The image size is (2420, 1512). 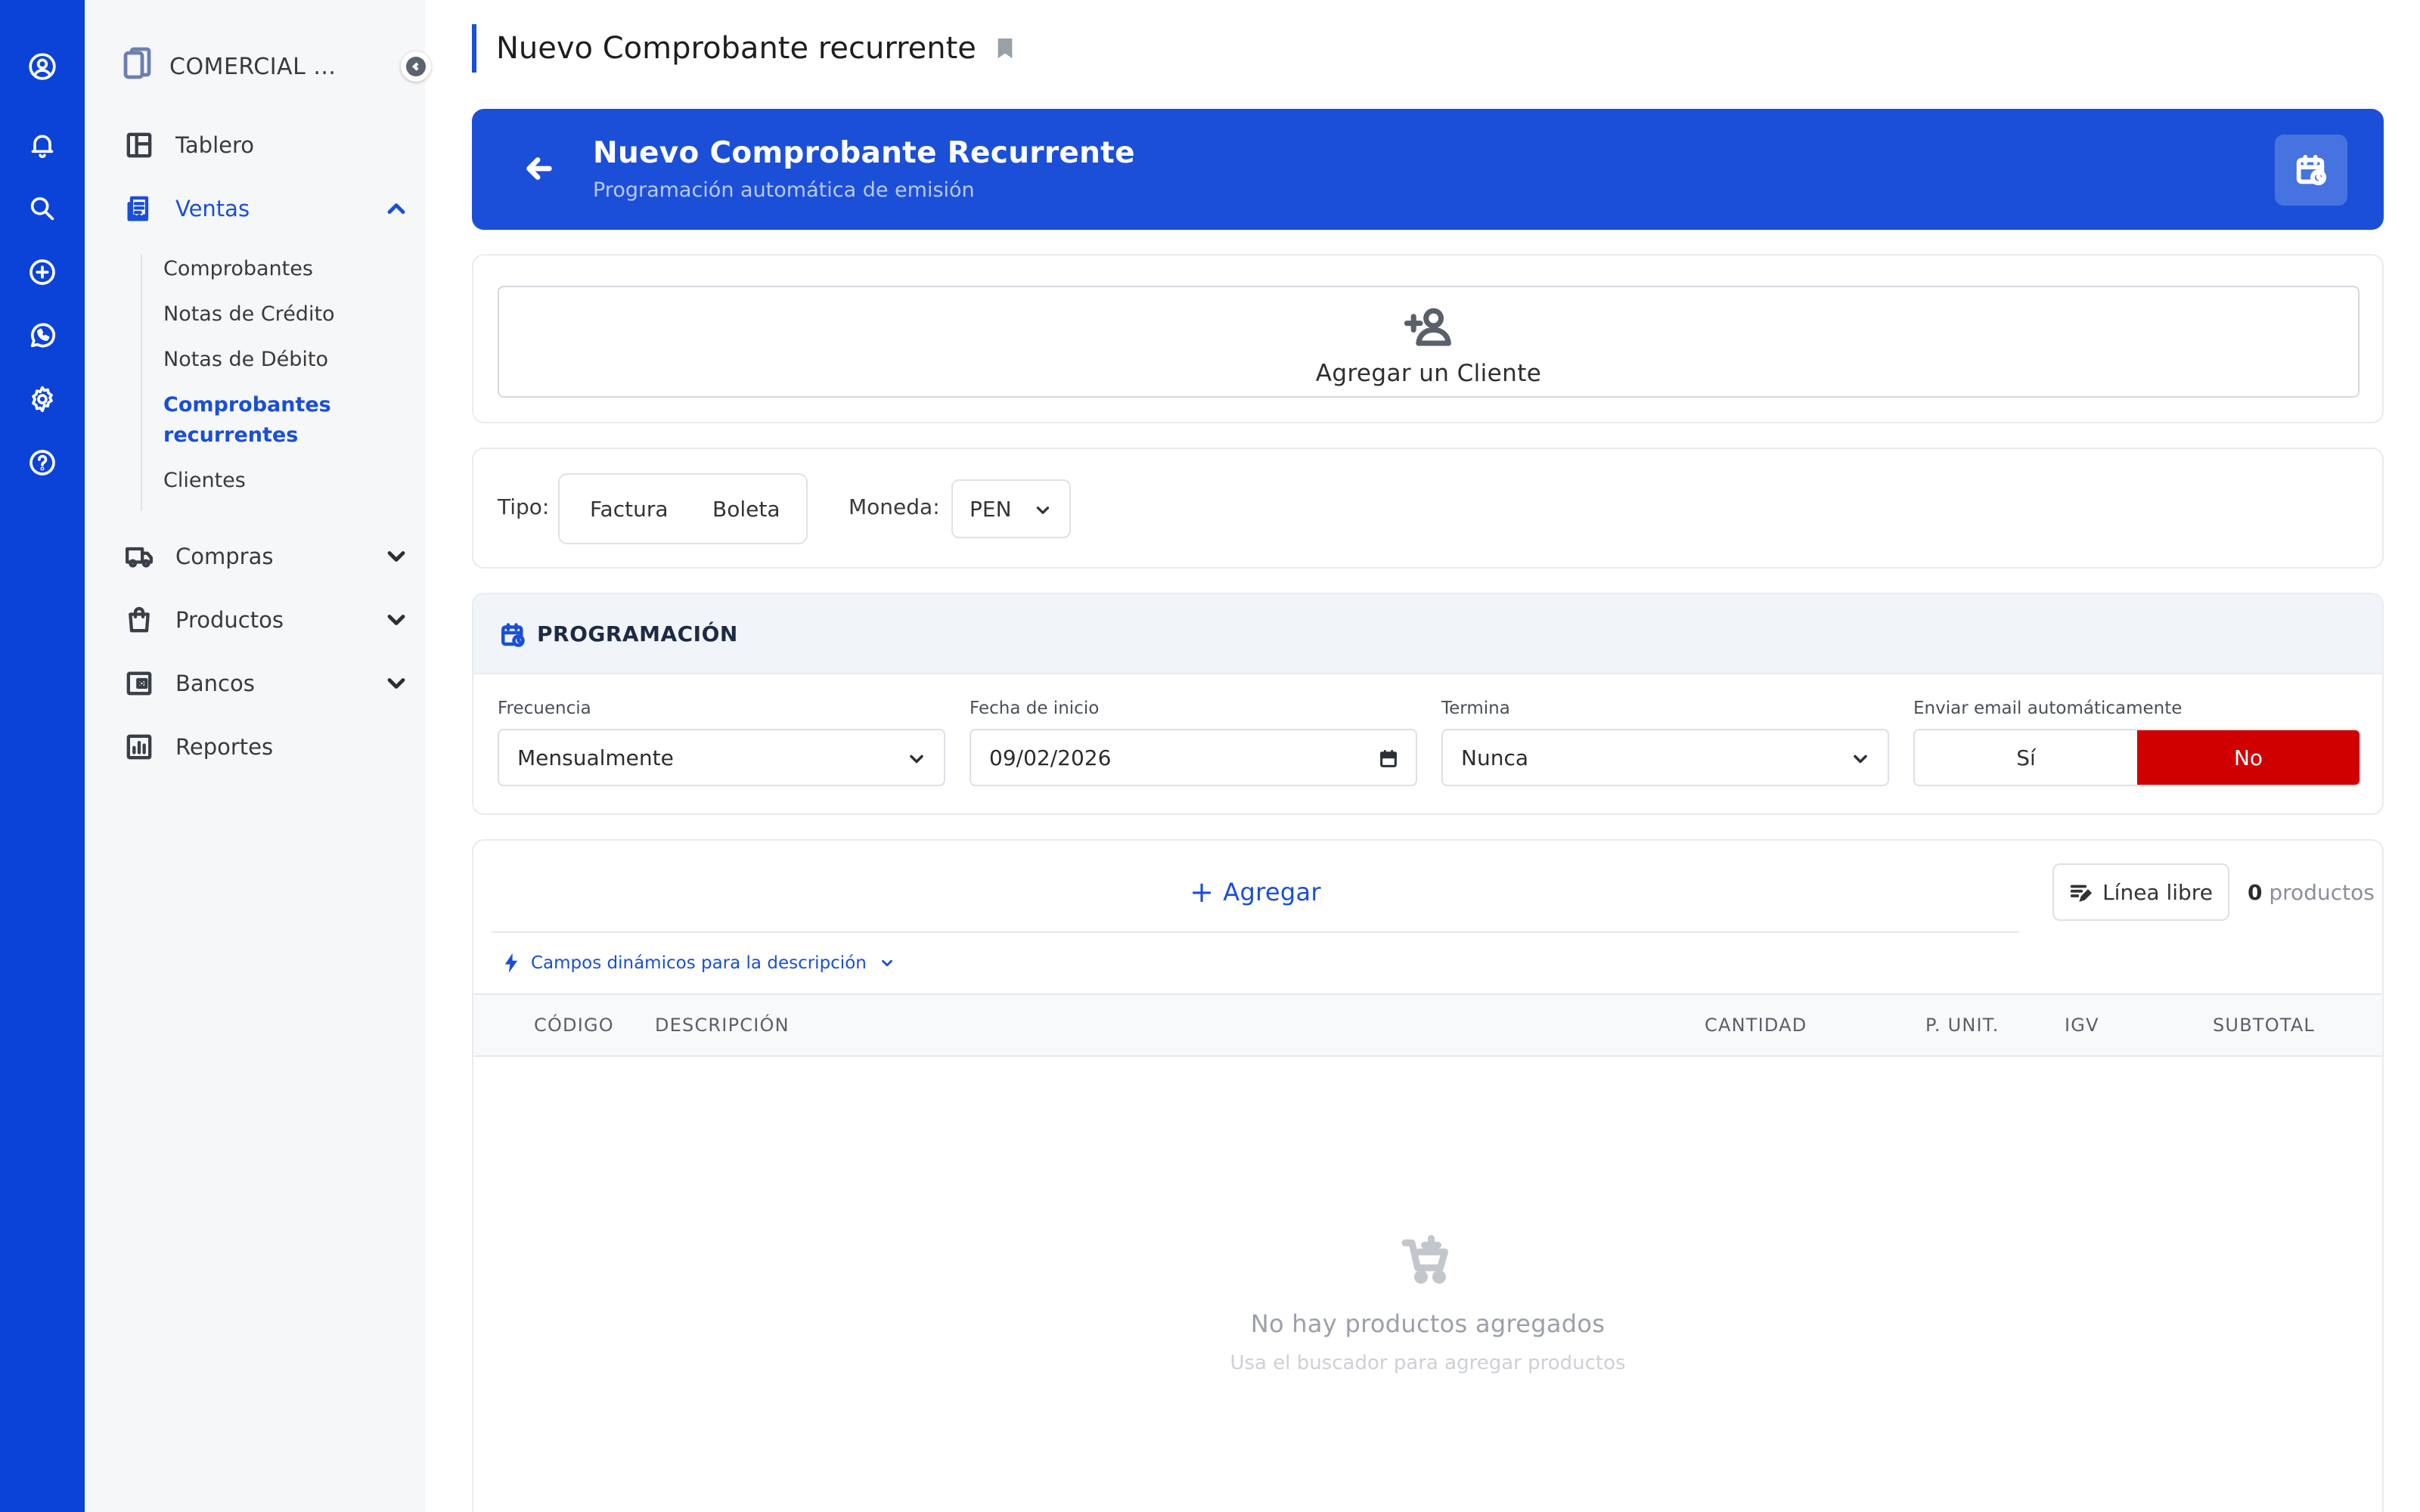 I want to click on banner-subtitle: Programación automática de emisión, so click(x=784, y=190).